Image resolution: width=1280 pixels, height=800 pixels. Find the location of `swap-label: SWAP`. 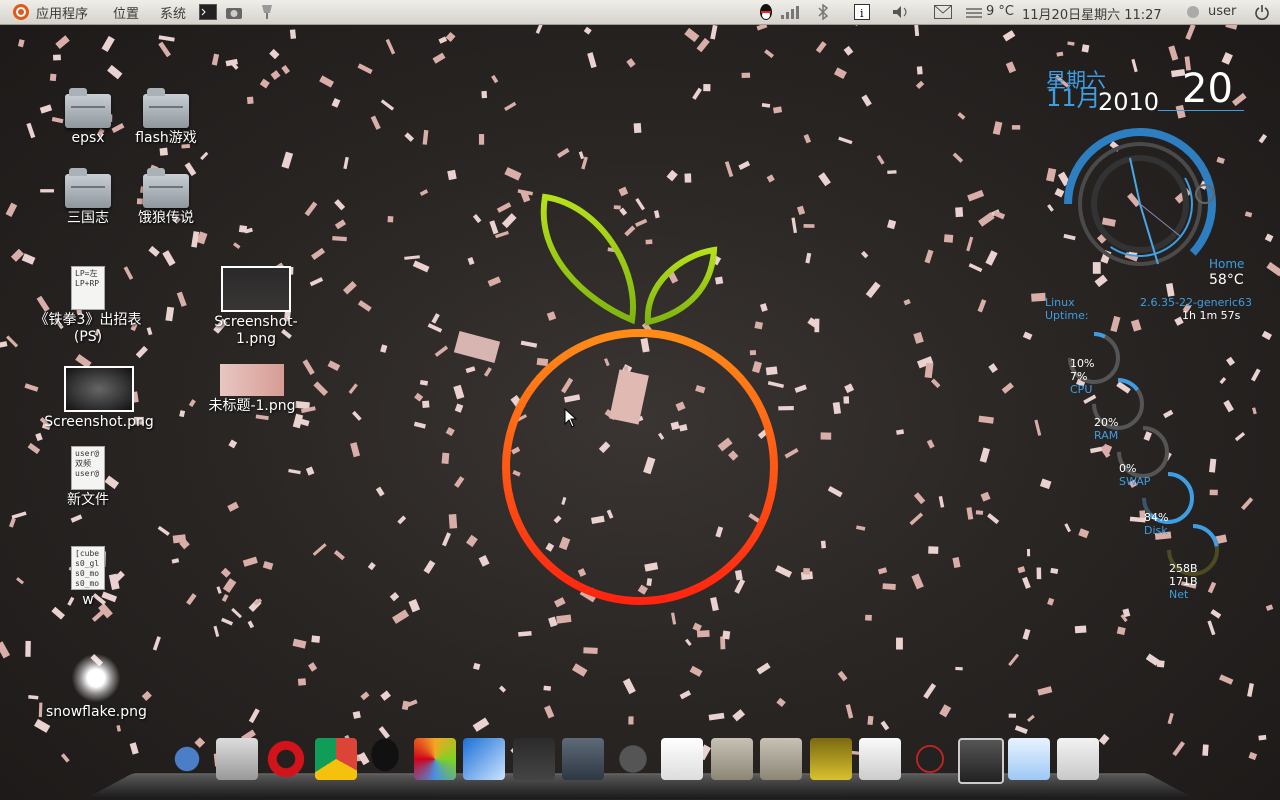

swap-label: SWAP is located at coordinates (1135, 481).